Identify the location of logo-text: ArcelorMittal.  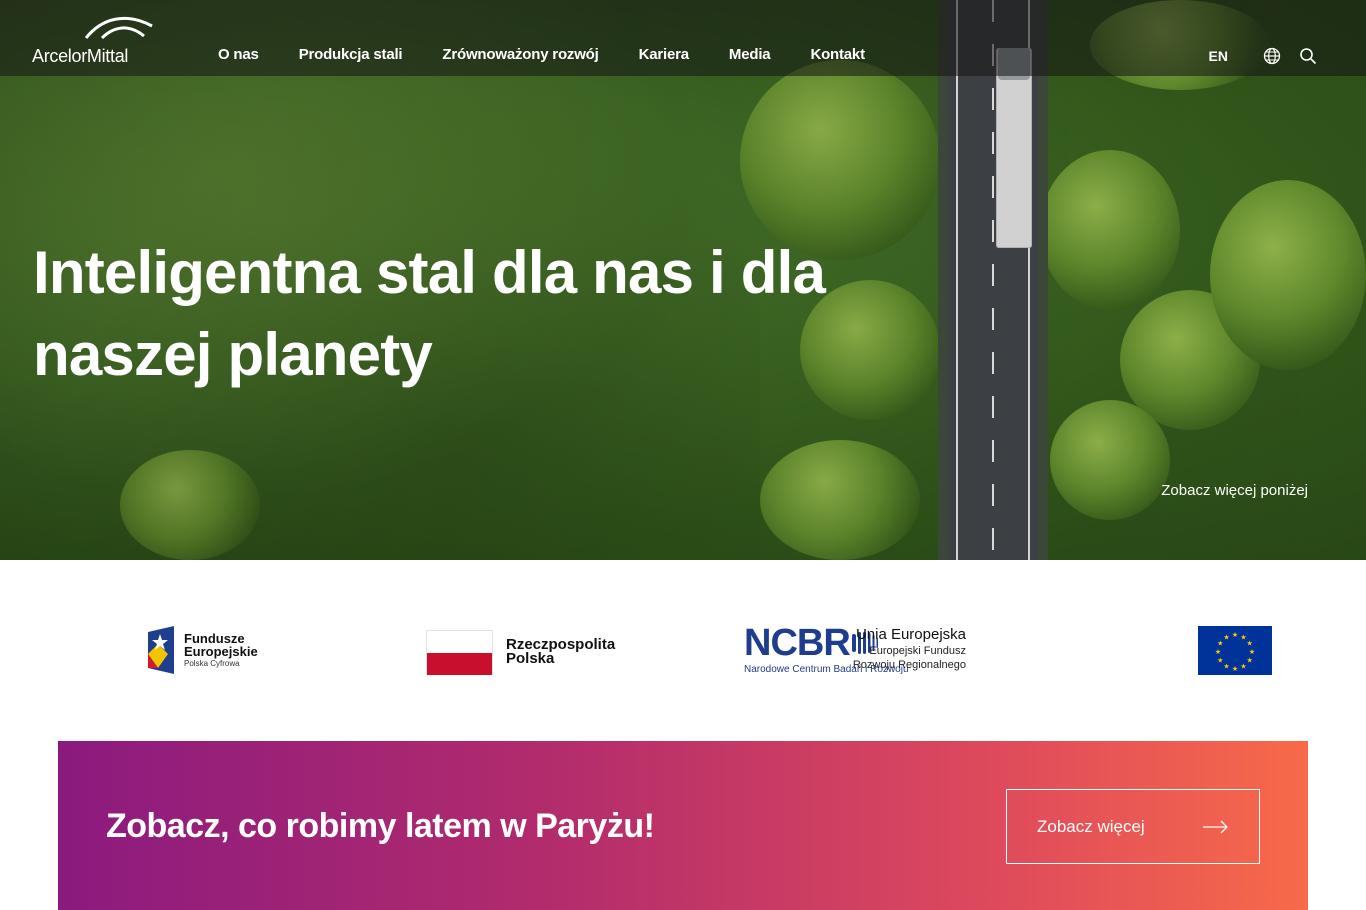
(80, 56).